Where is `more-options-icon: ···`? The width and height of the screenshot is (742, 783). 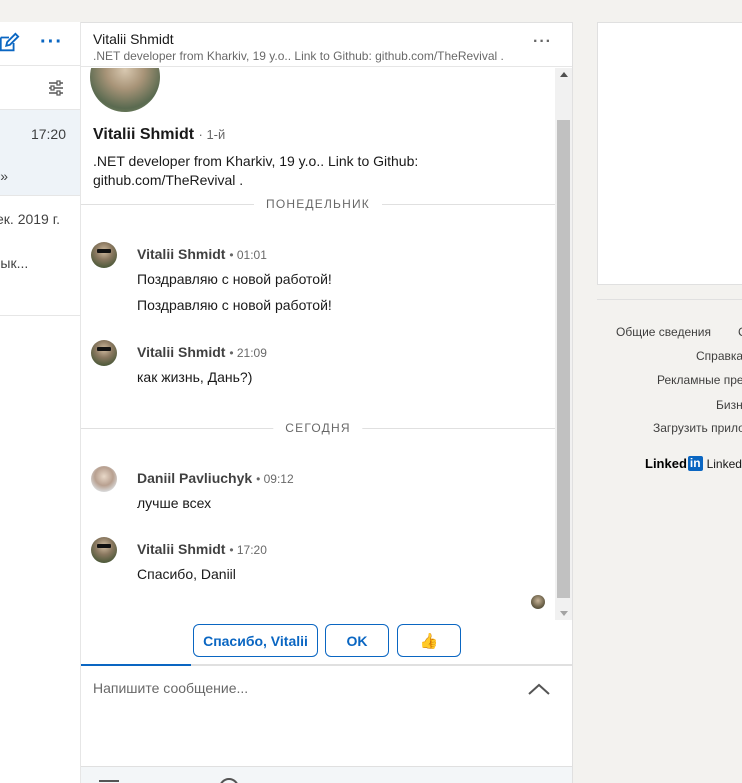
more-options-icon: ··· is located at coordinates (51, 42).